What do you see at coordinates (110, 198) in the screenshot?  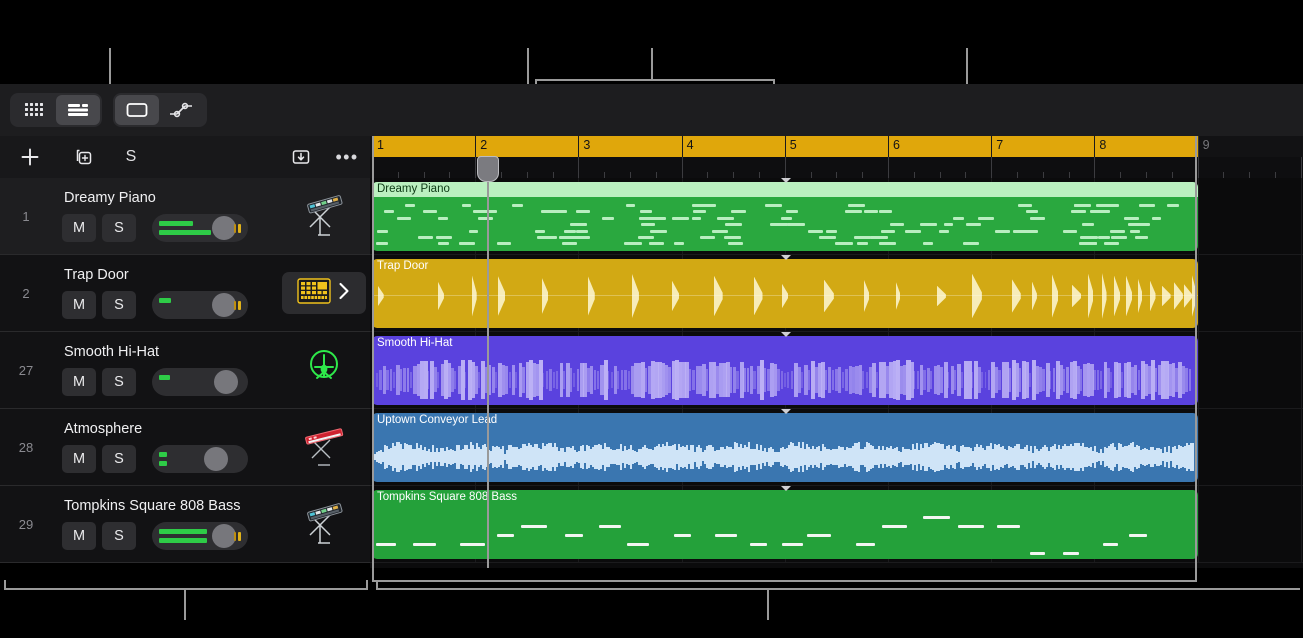 I see `track-name: Dreamy Piano` at bounding box center [110, 198].